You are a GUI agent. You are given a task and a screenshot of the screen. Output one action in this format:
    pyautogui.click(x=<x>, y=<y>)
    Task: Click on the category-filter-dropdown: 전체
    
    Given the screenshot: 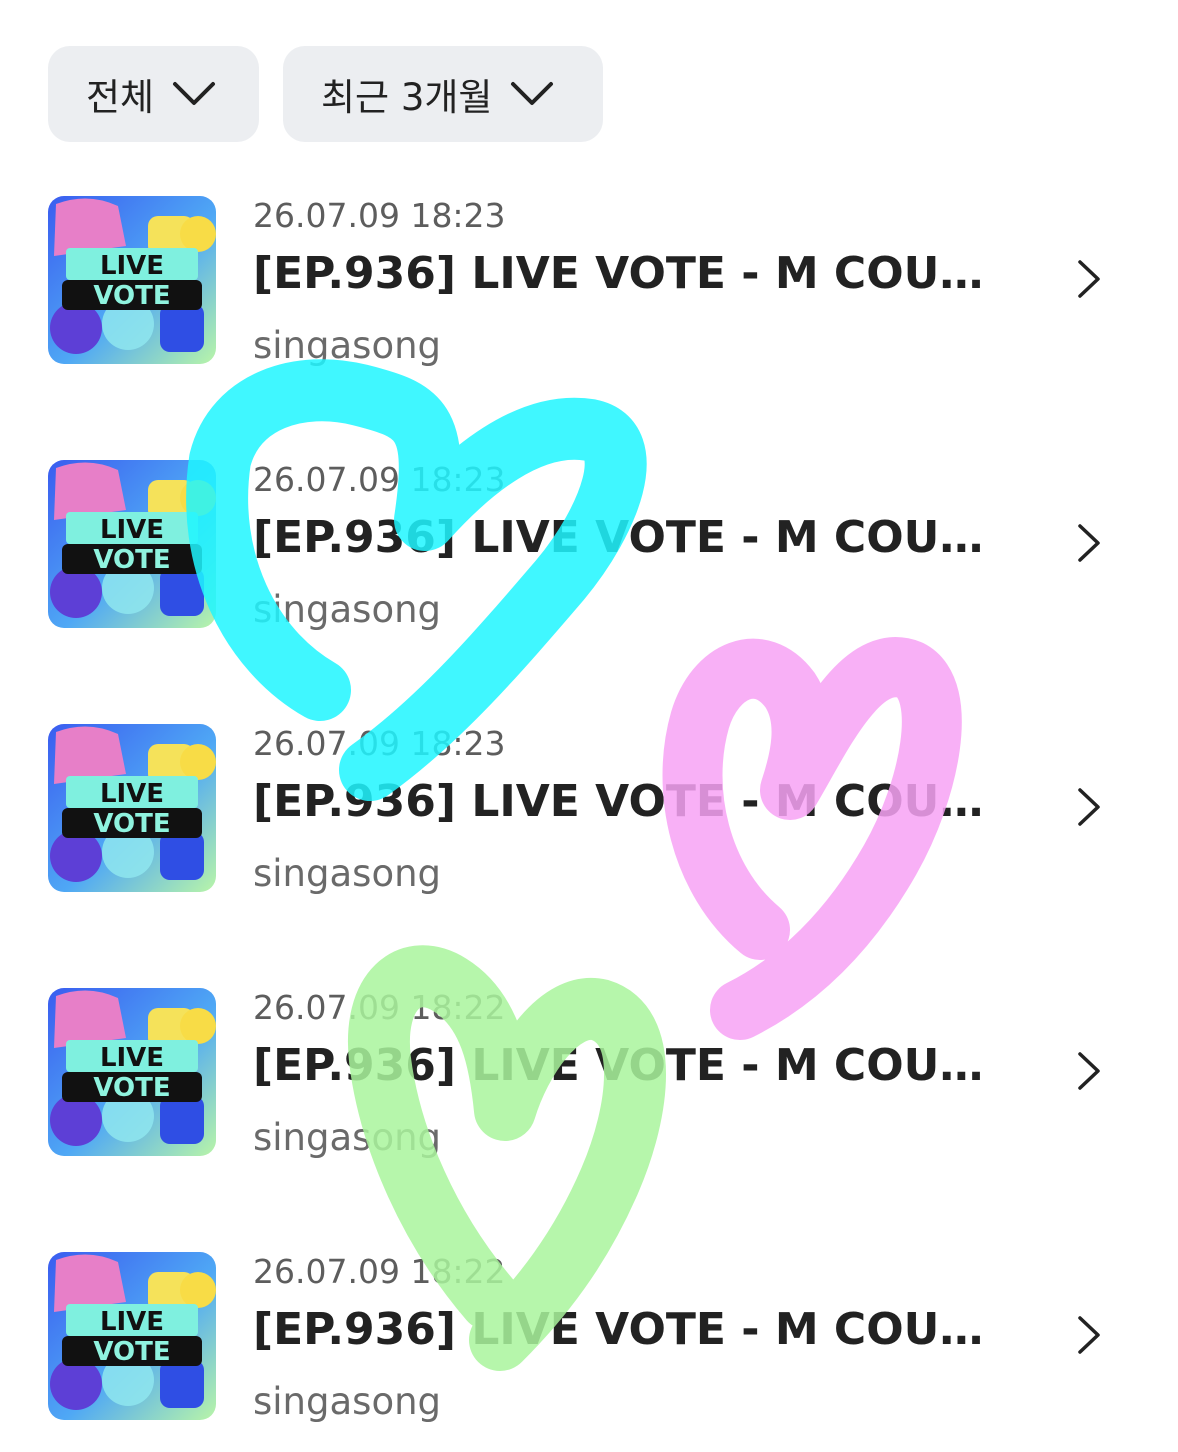 What is the action you would take?
    pyautogui.click(x=153, y=94)
    